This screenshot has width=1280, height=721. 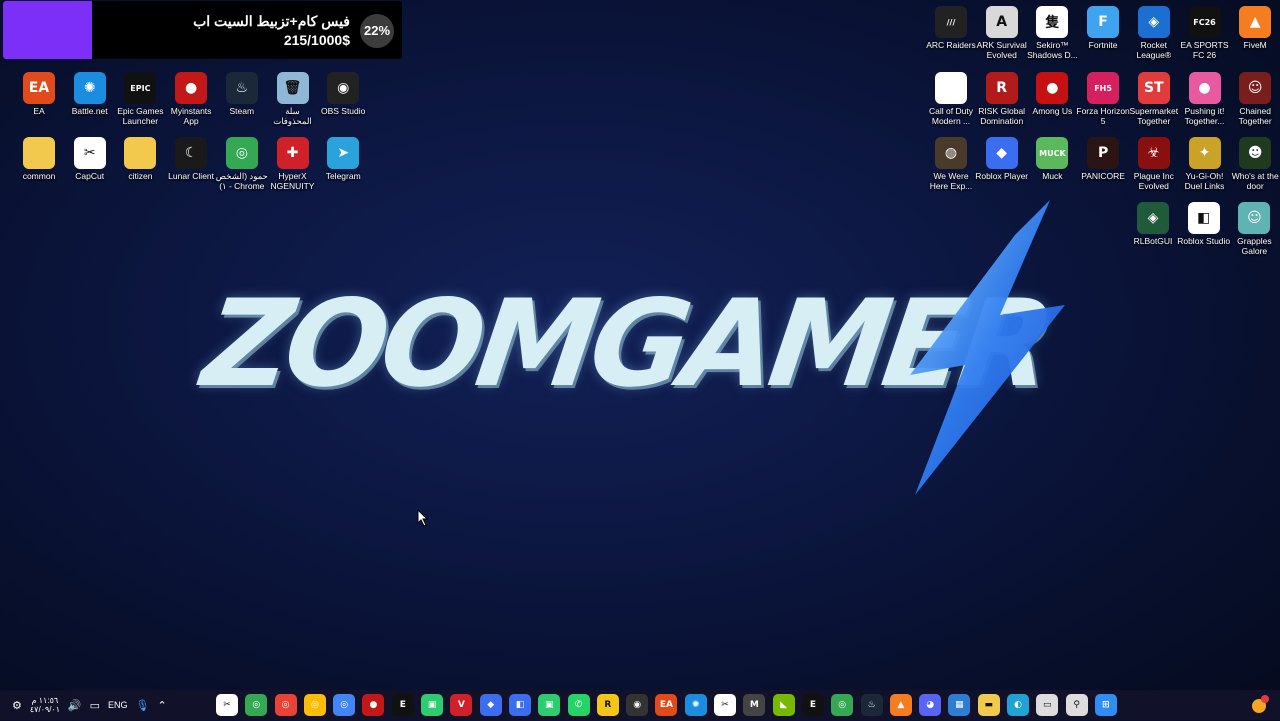 What do you see at coordinates (607, 705) in the screenshot?
I see `rockstar-icon: R` at bounding box center [607, 705].